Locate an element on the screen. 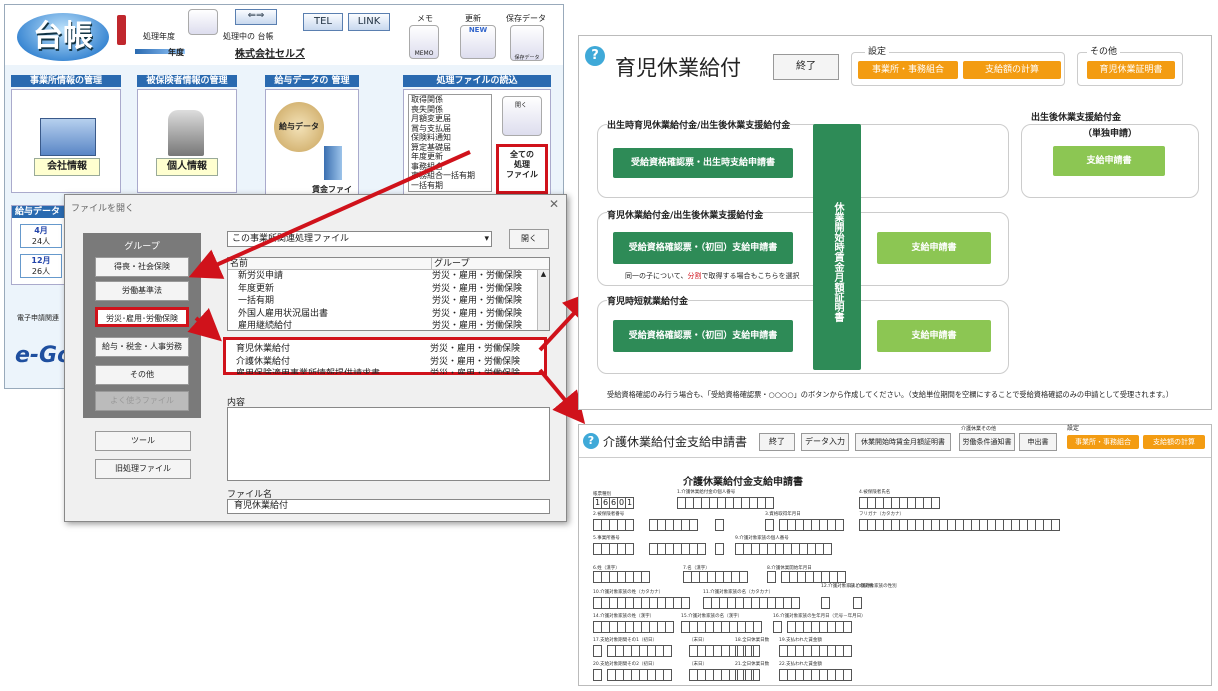 This screenshot has height=691, width=1218. field-label: 4.被保険者氏名 is located at coordinates (875, 492).